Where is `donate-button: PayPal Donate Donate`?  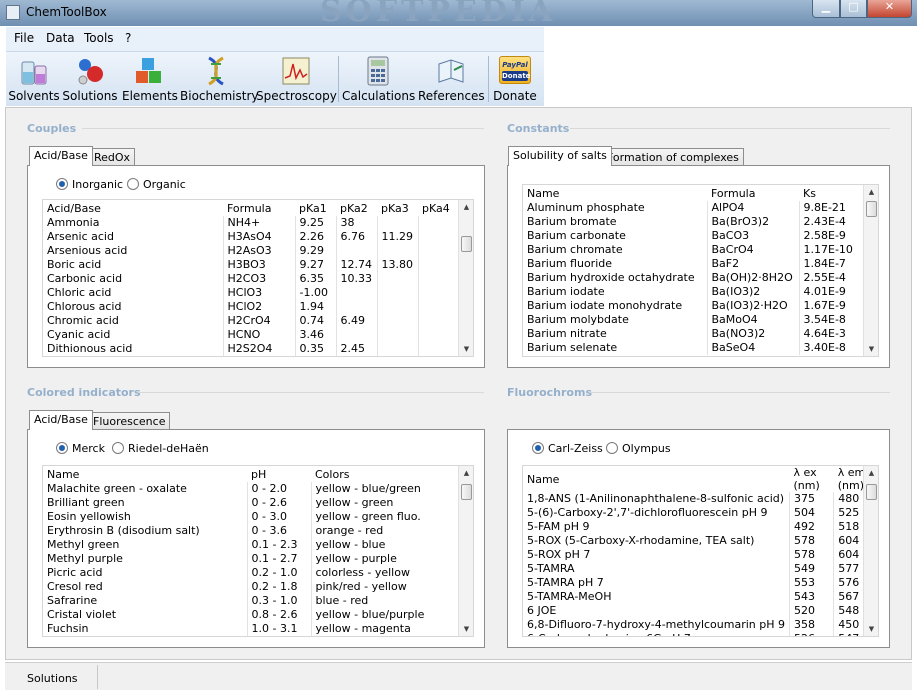 donate-button: PayPal Donate Donate is located at coordinates (515, 80).